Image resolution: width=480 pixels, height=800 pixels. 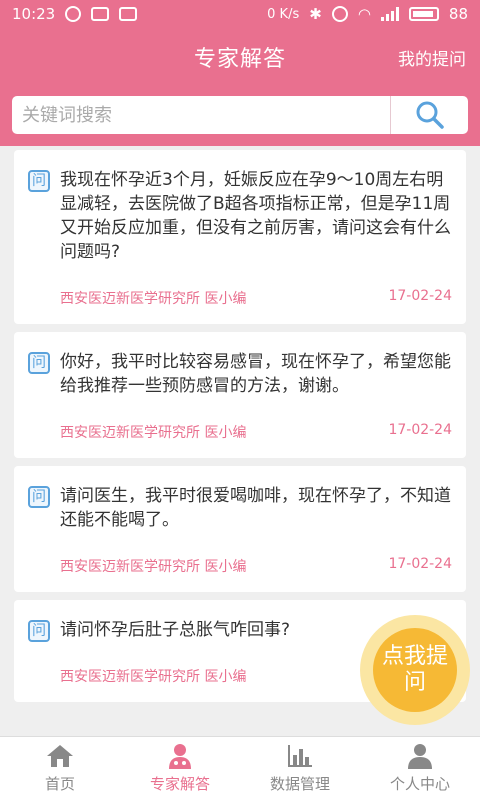 I want to click on doctor-icon, so click(x=180, y=756).